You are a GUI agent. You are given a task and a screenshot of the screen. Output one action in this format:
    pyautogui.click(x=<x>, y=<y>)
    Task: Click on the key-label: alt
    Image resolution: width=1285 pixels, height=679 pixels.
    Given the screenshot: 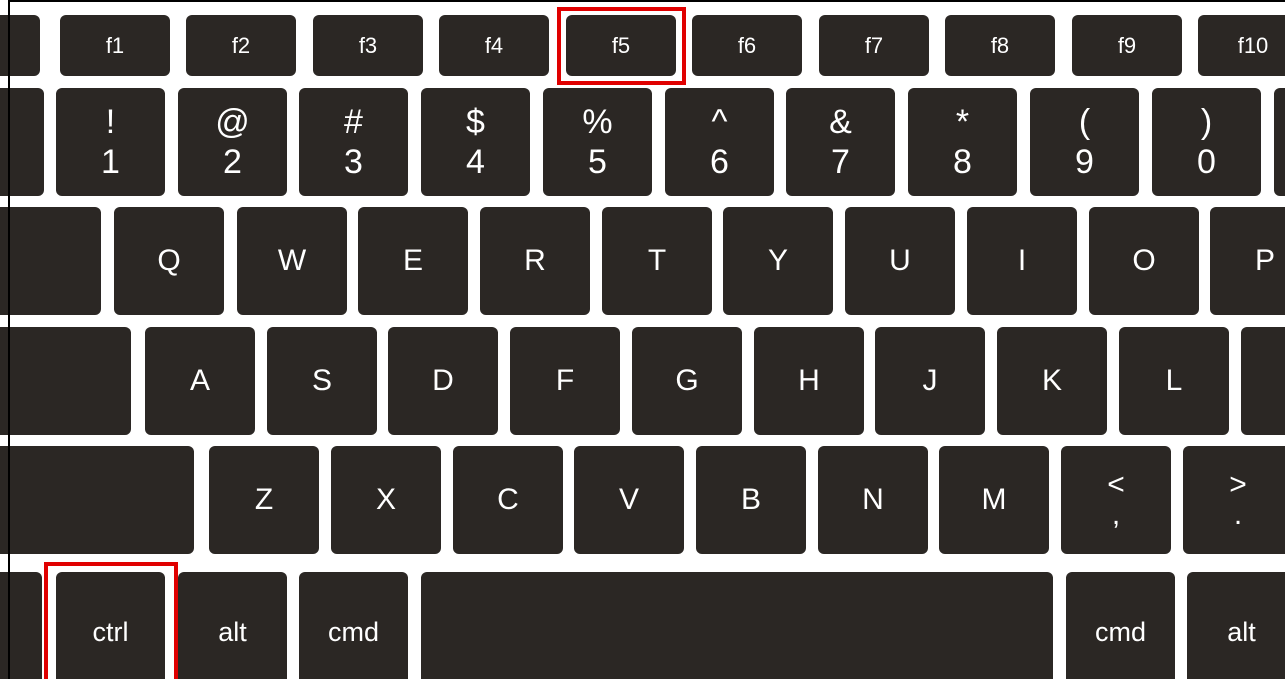 What is the action you would take?
    pyautogui.click(x=232, y=631)
    